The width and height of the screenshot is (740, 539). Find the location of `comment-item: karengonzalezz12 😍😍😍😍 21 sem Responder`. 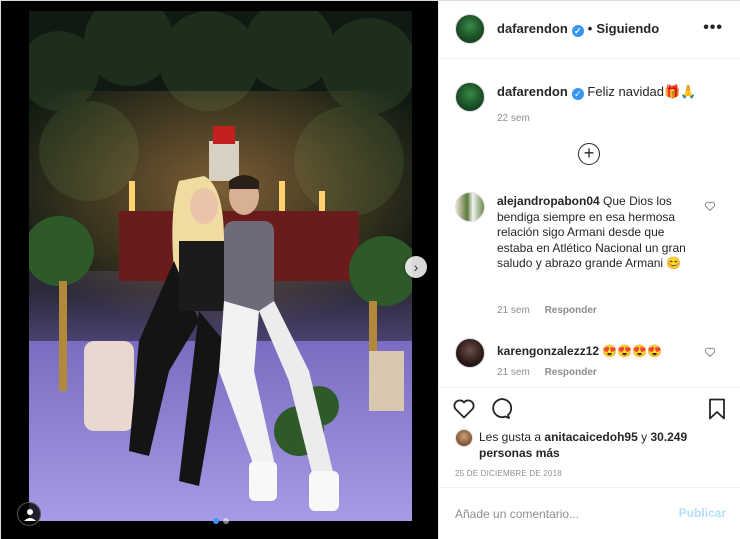

comment-item: karengonzalezz12 😍😍😍😍 21 sem Responder is located at coordinates (589, 362).